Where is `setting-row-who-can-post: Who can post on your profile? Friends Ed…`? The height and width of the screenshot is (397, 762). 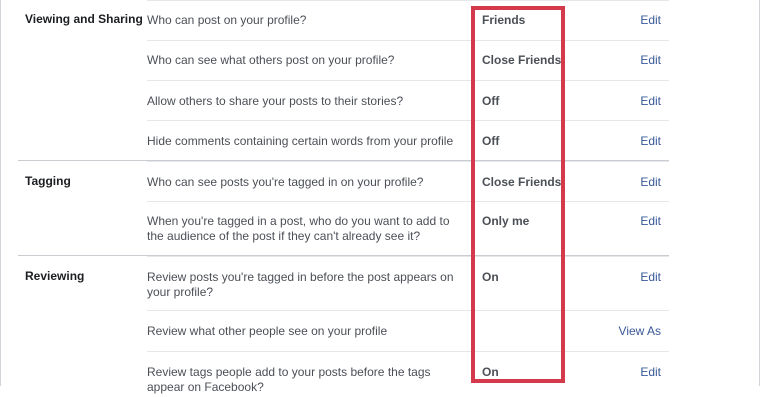
setting-row-who-can-post: Who can post on your profile? Friends Ed… is located at coordinates (408, 20).